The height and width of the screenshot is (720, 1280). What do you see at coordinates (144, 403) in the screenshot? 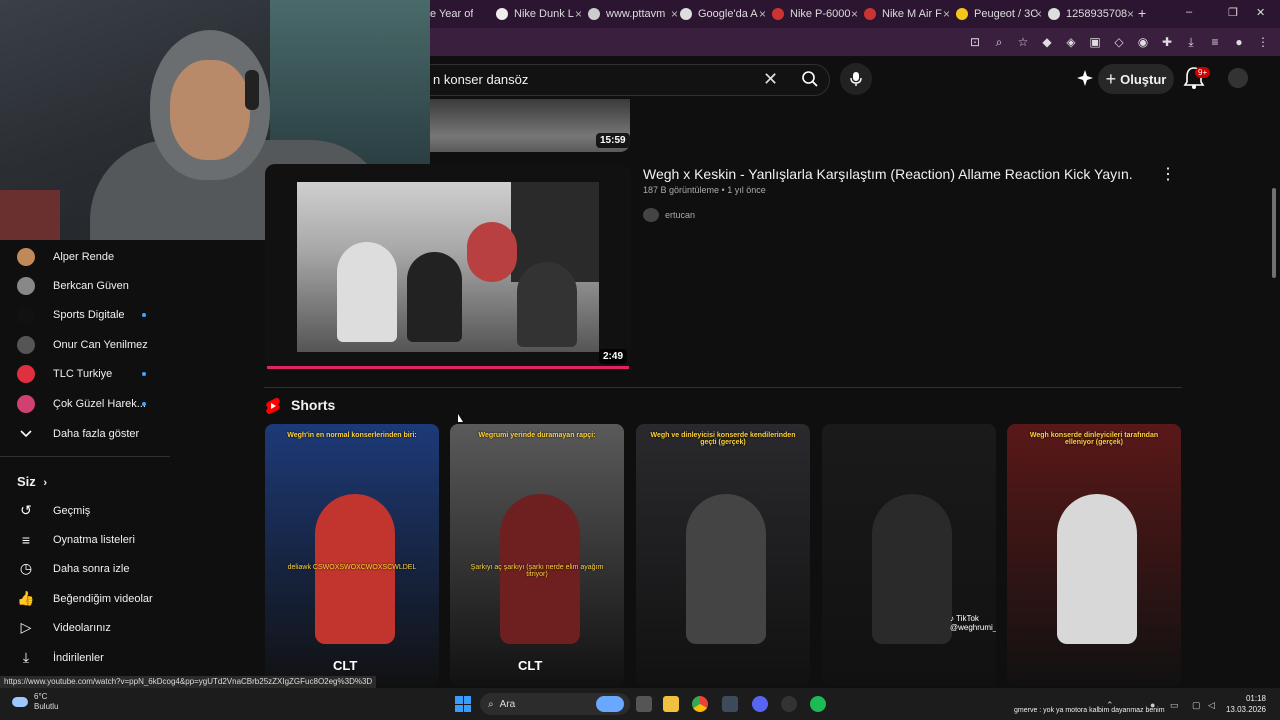
I see `live-dot` at bounding box center [144, 403].